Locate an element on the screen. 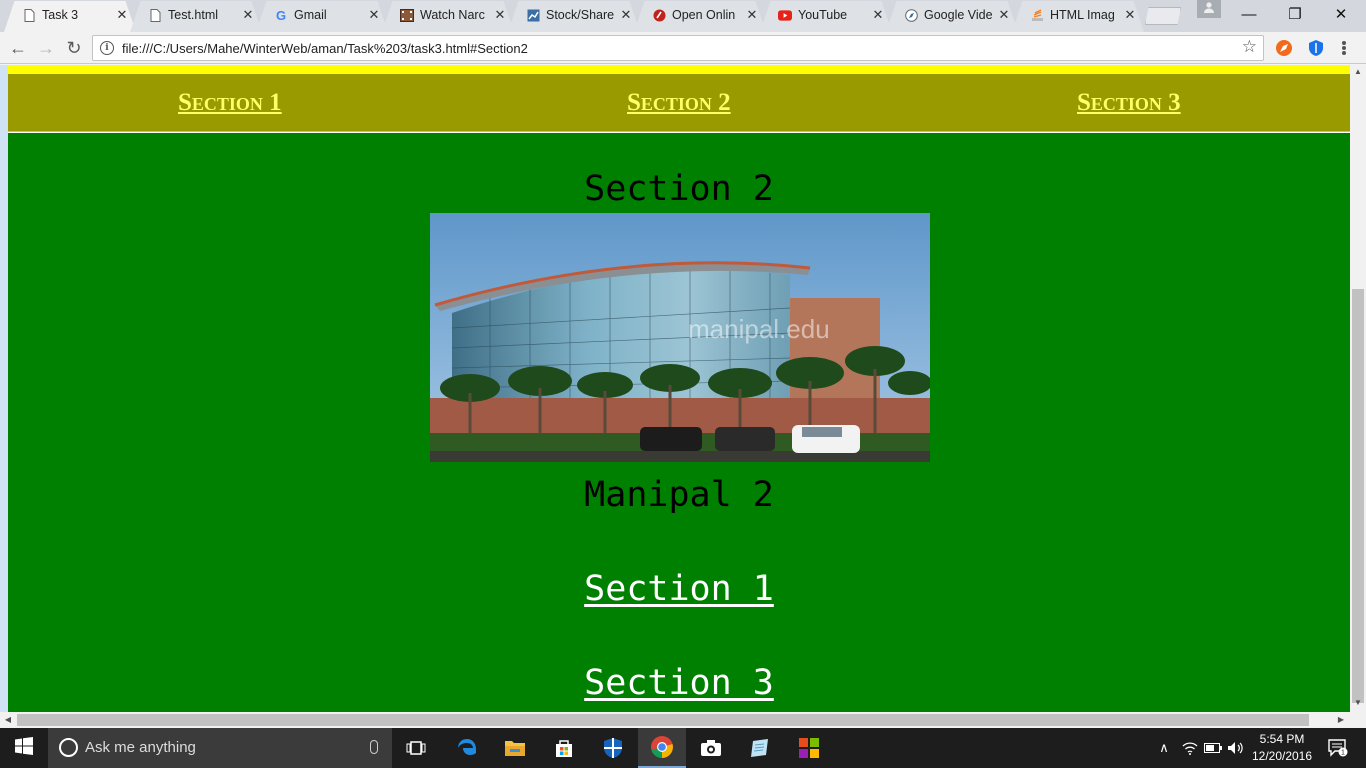 The image size is (1366, 768). taskbar-clock: 5:54 PM 12/20/2016 is located at coordinates (1282, 748).